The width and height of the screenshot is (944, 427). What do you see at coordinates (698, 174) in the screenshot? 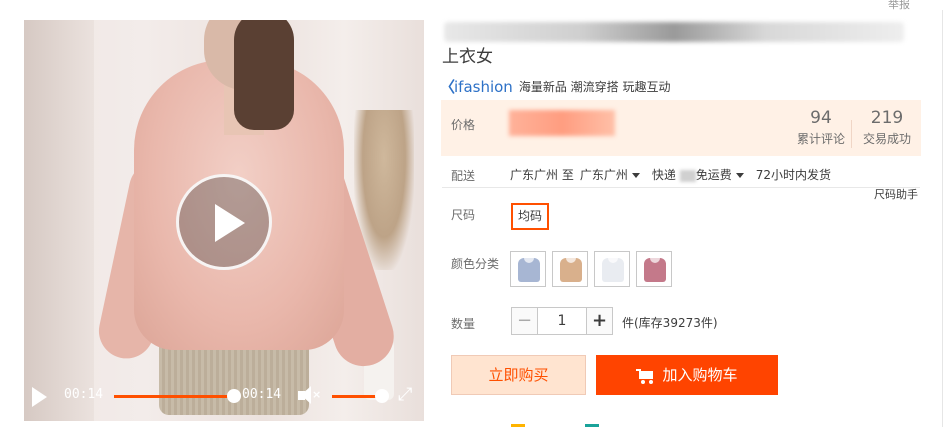
I see `shipping-method-select: 快递 免运费` at bounding box center [698, 174].